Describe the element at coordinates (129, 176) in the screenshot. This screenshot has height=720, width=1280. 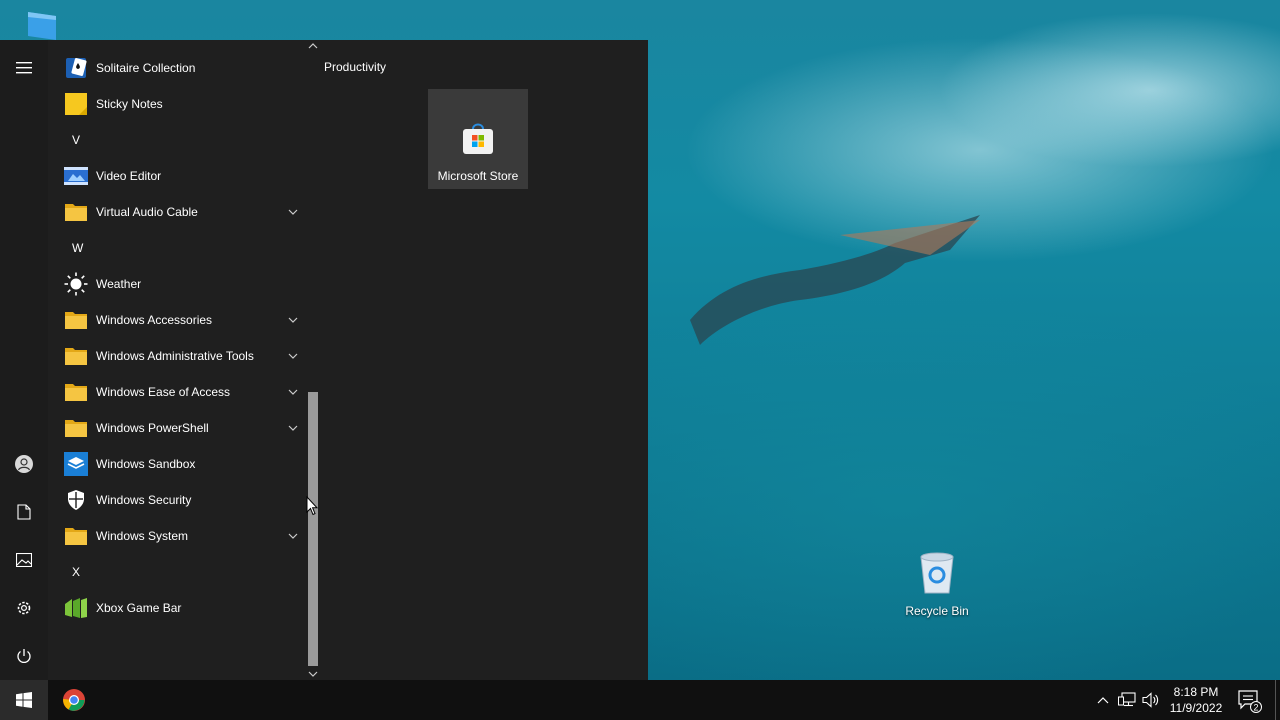
I see `app-label: Video Editor` at that location.